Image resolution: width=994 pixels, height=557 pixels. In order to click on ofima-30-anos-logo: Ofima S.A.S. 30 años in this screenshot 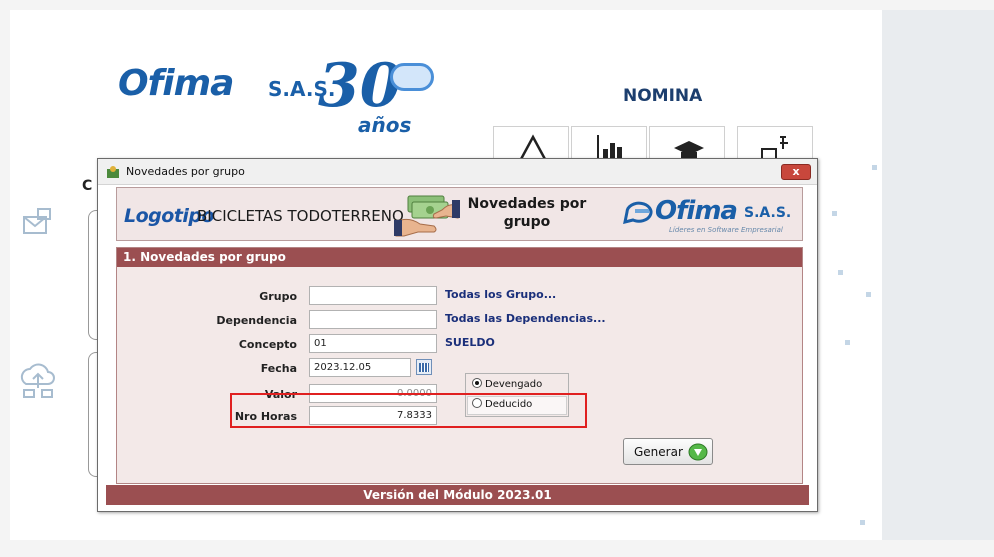, I will do `click(288, 103)`.